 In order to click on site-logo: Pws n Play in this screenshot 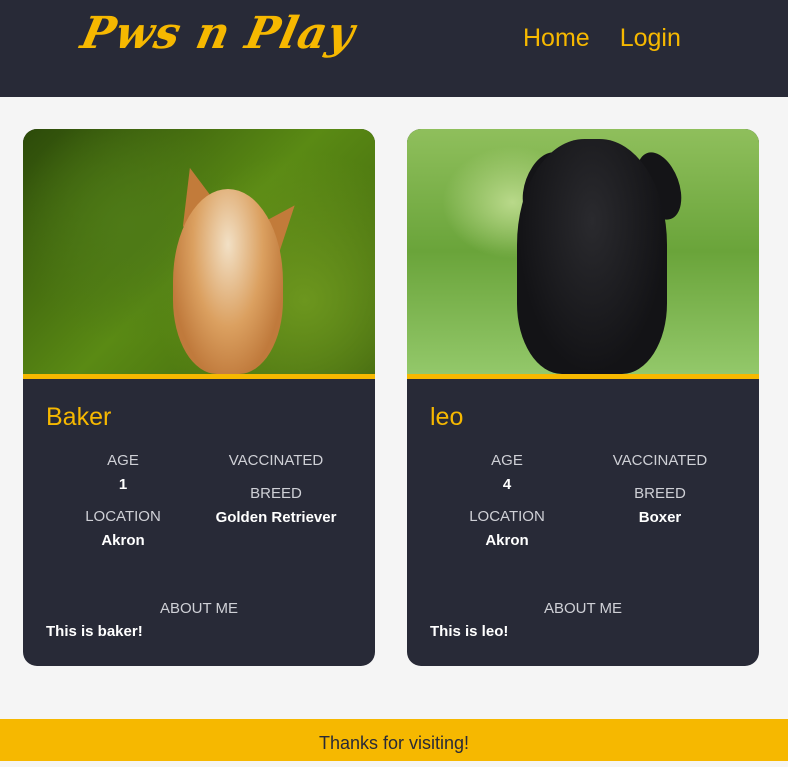, I will do `click(218, 33)`.